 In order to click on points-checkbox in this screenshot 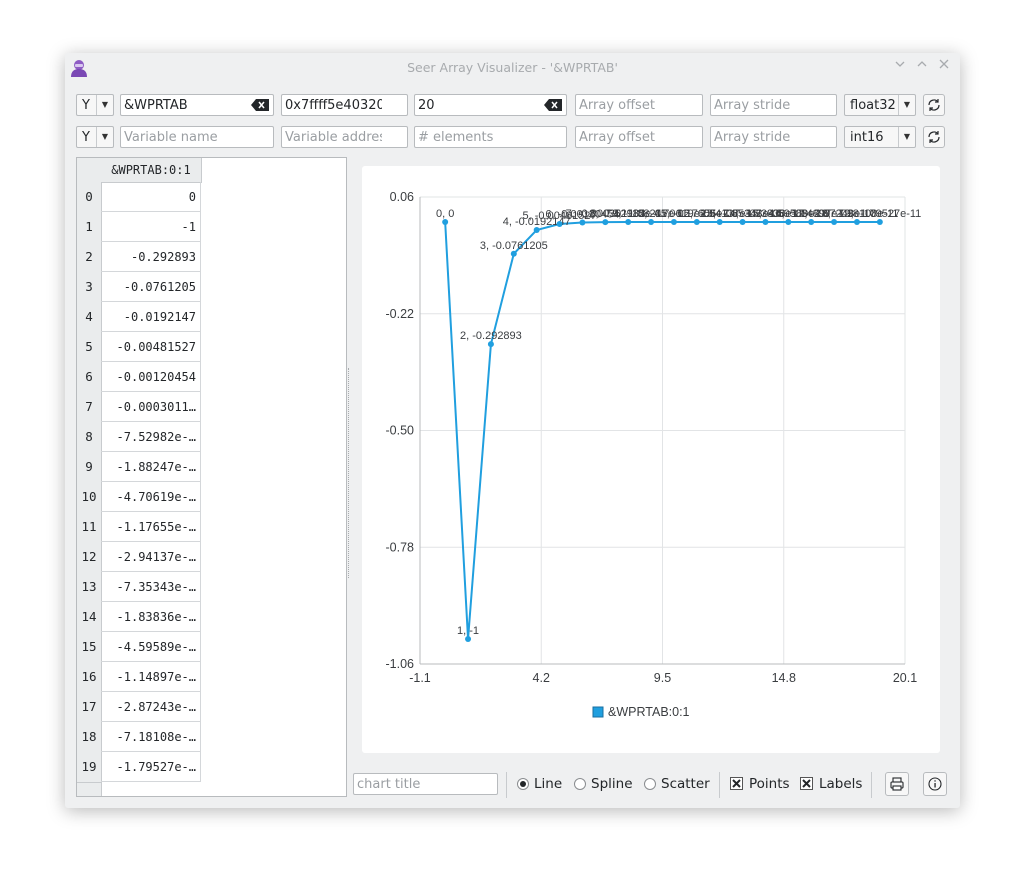, I will do `click(736, 783)`.